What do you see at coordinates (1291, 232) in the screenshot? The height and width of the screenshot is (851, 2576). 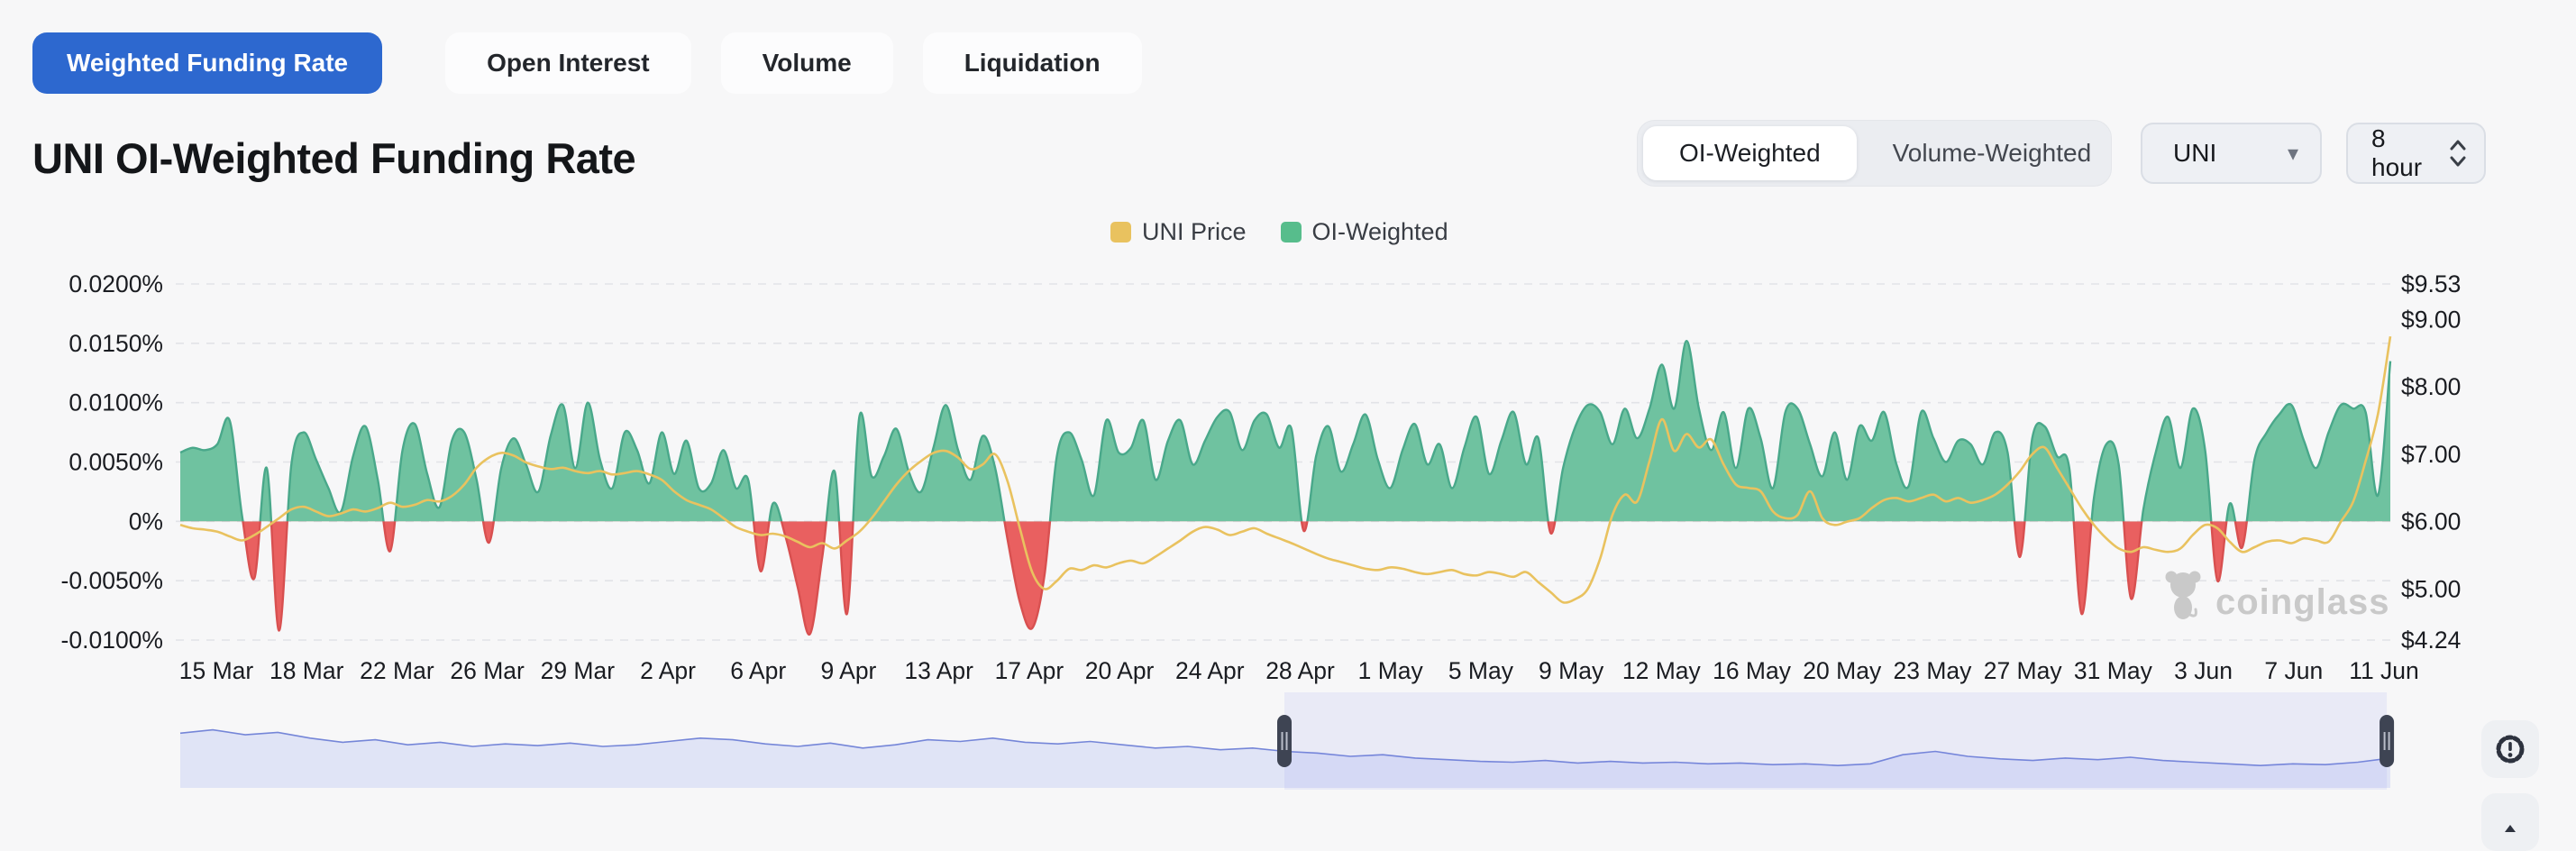 I see `oi-weighted-swatch-icon` at bounding box center [1291, 232].